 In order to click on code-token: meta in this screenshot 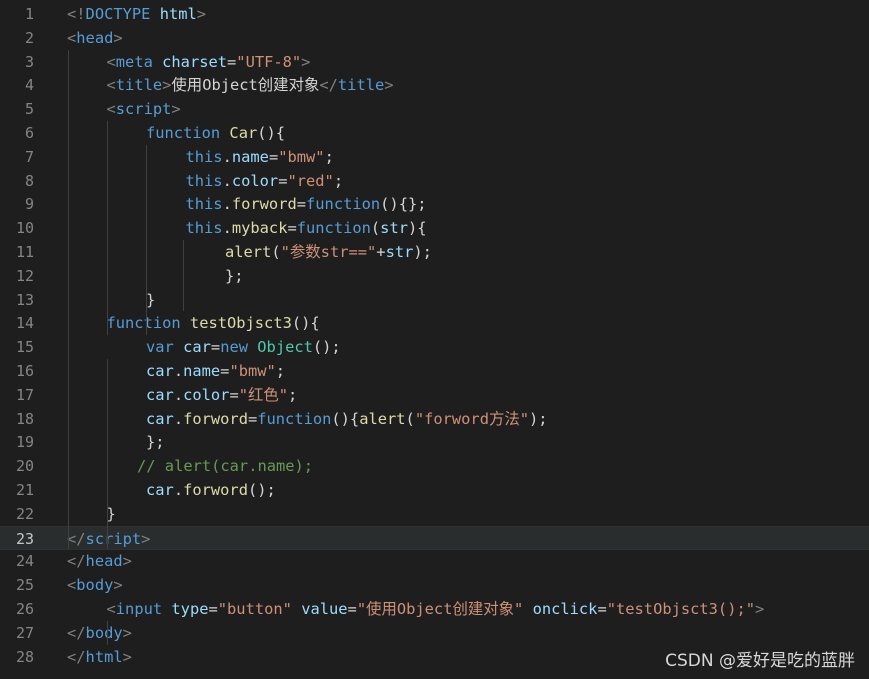, I will do `click(134, 61)`.